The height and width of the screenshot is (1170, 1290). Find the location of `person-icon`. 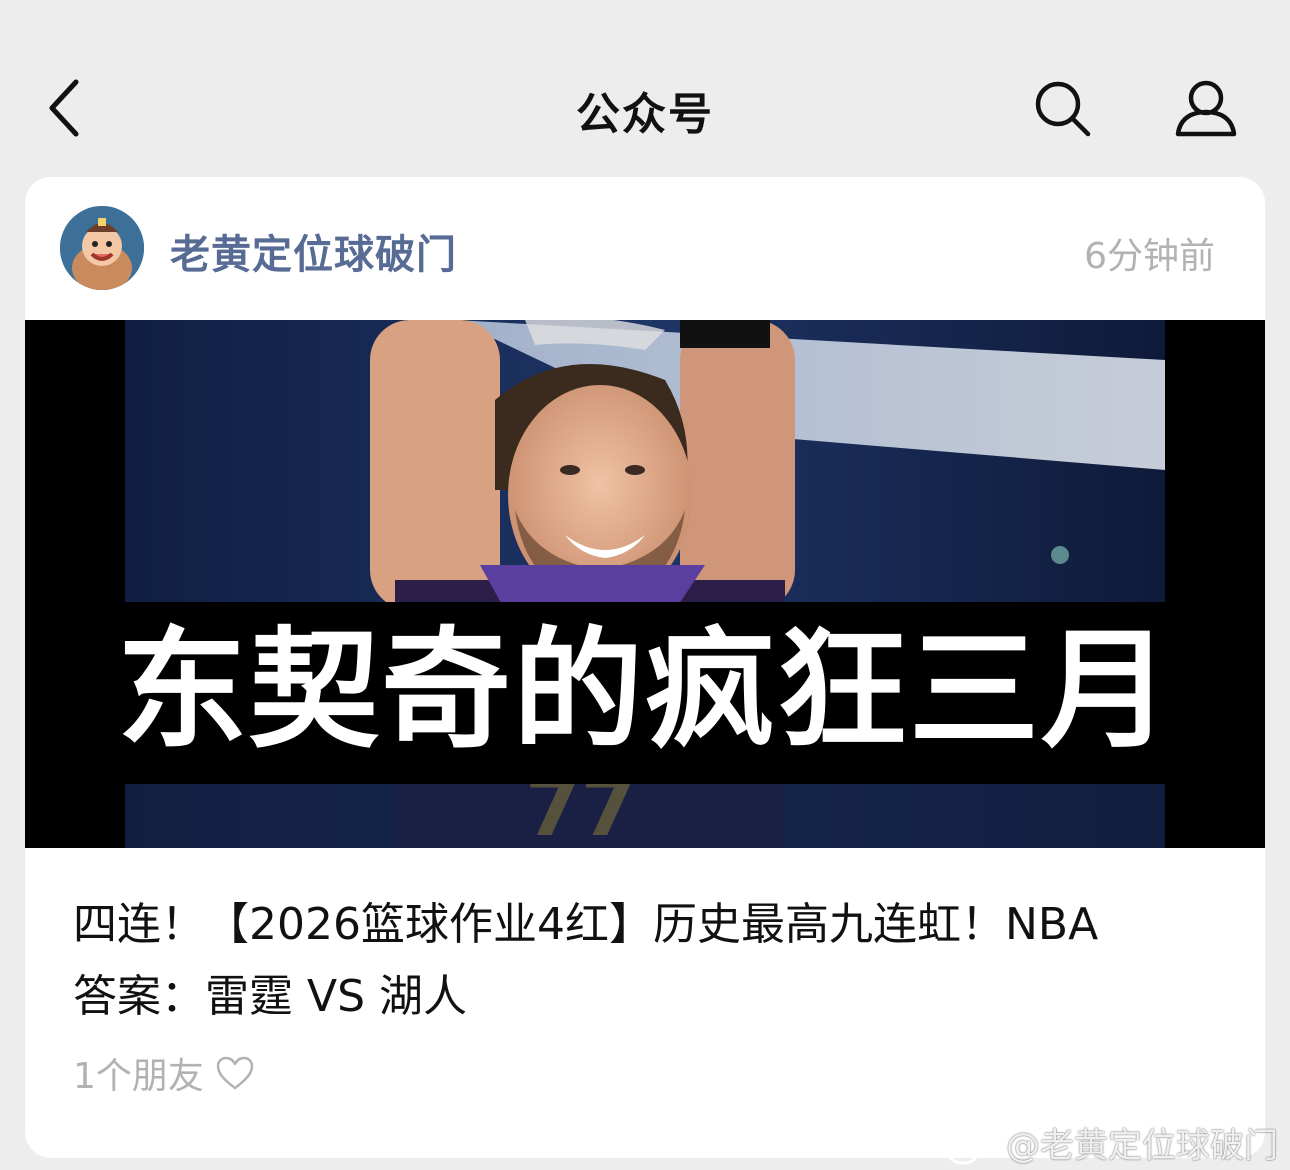

person-icon is located at coordinates (1206, 108).